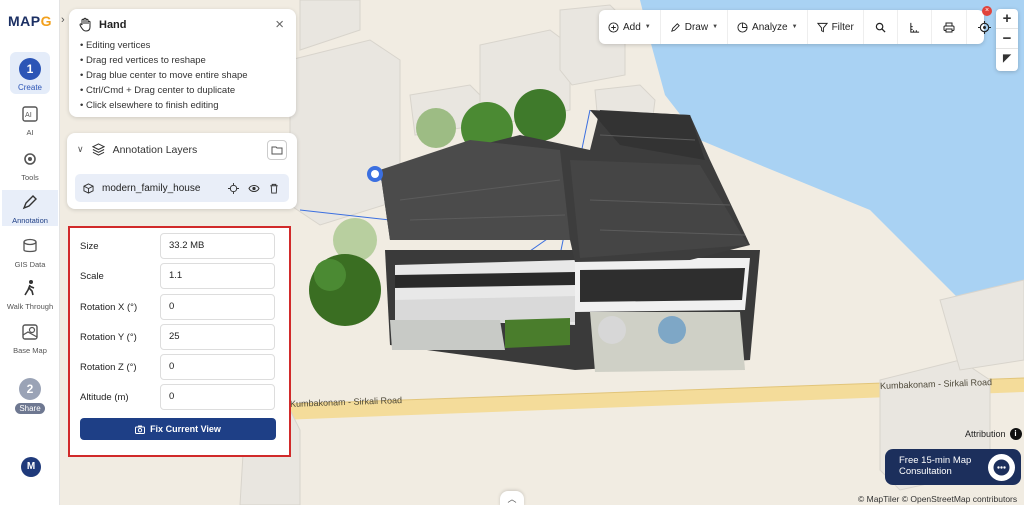 This screenshot has height=505, width=1024. Describe the element at coordinates (742, 27) in the screenshot. I see `pie-chart-icon` at that location.